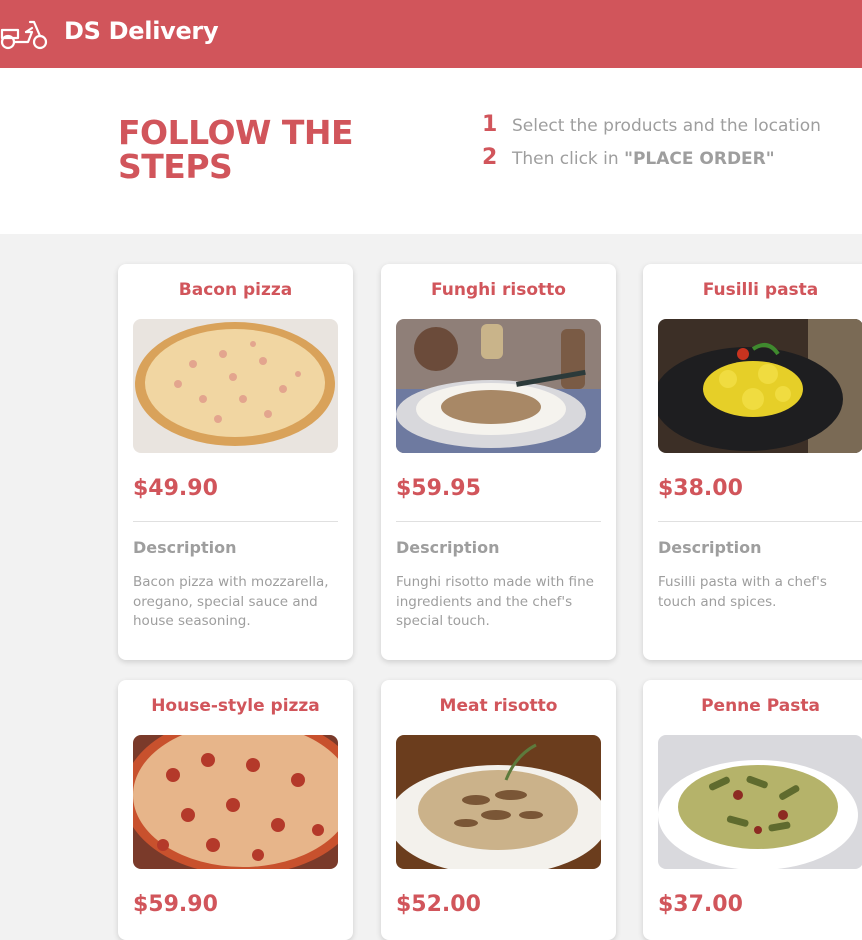  What do you see at coordinates (235, 802) in the screenshot?
I see `house-style-pizza-image` at bounding box center [235, 802].